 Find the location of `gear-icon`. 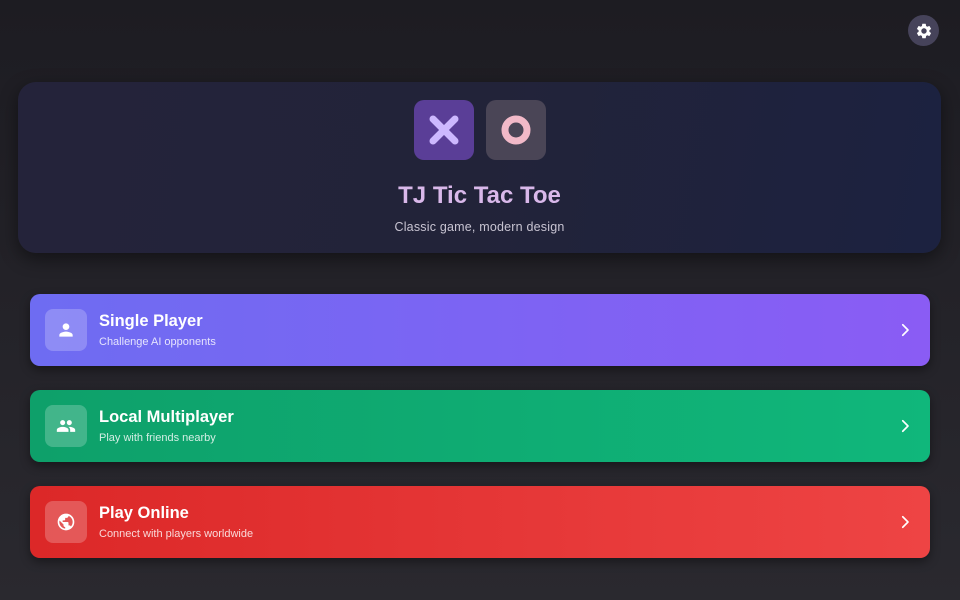

gear-icon is located at coordinates (923, 30).